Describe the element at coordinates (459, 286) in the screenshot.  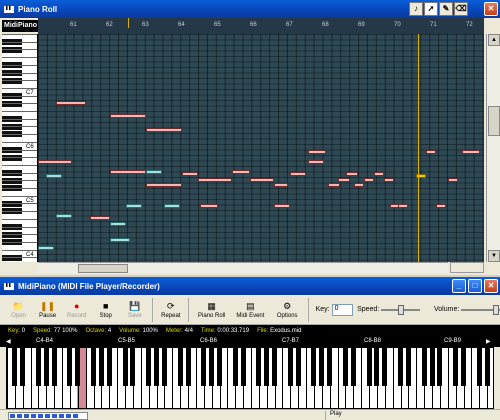
I see `minimize-button: _` at that location.